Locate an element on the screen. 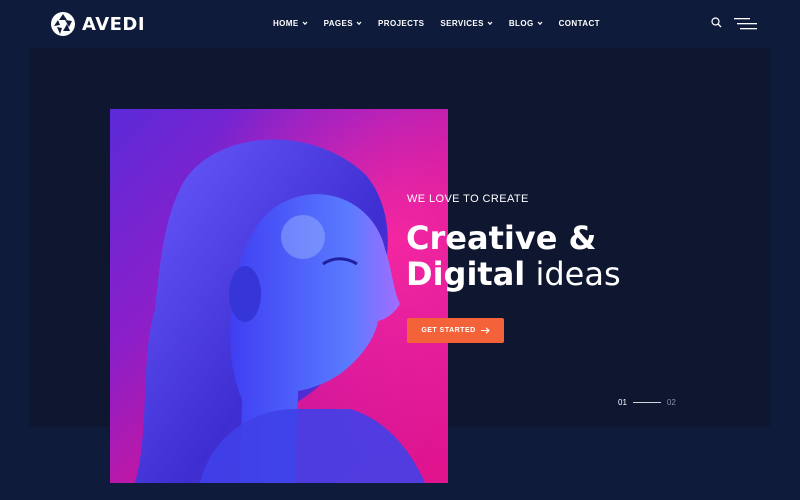 This screenshot has height=500, width=800. nav-item-projects: PROJECTS is located at coordinates (401, 23).